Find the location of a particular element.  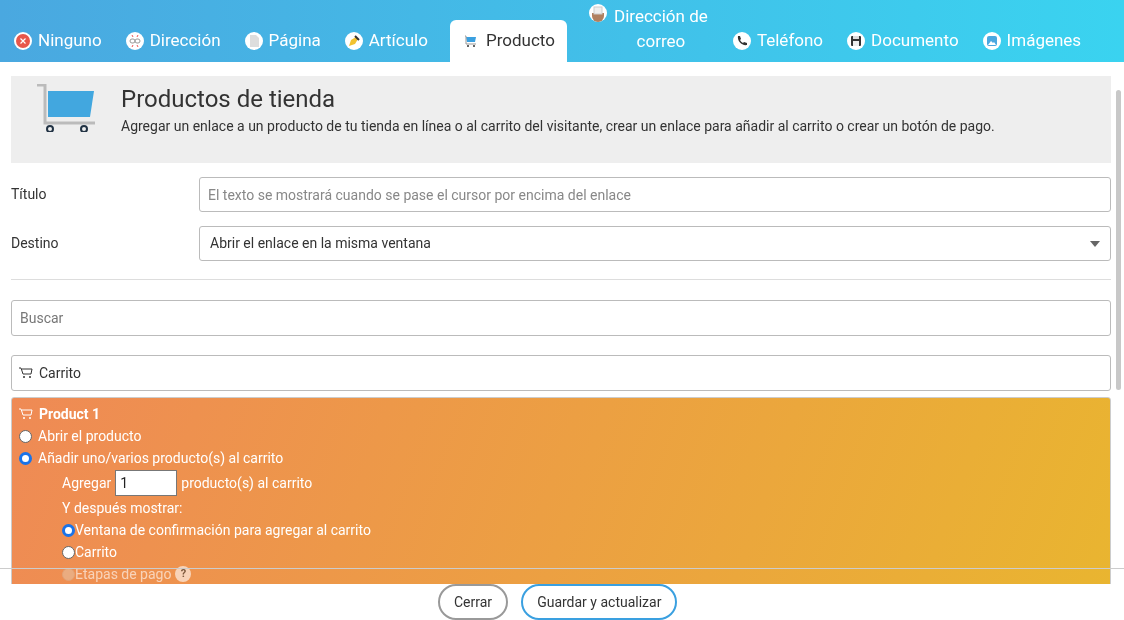

tab: Artículo is located at coordinates (386, 41).